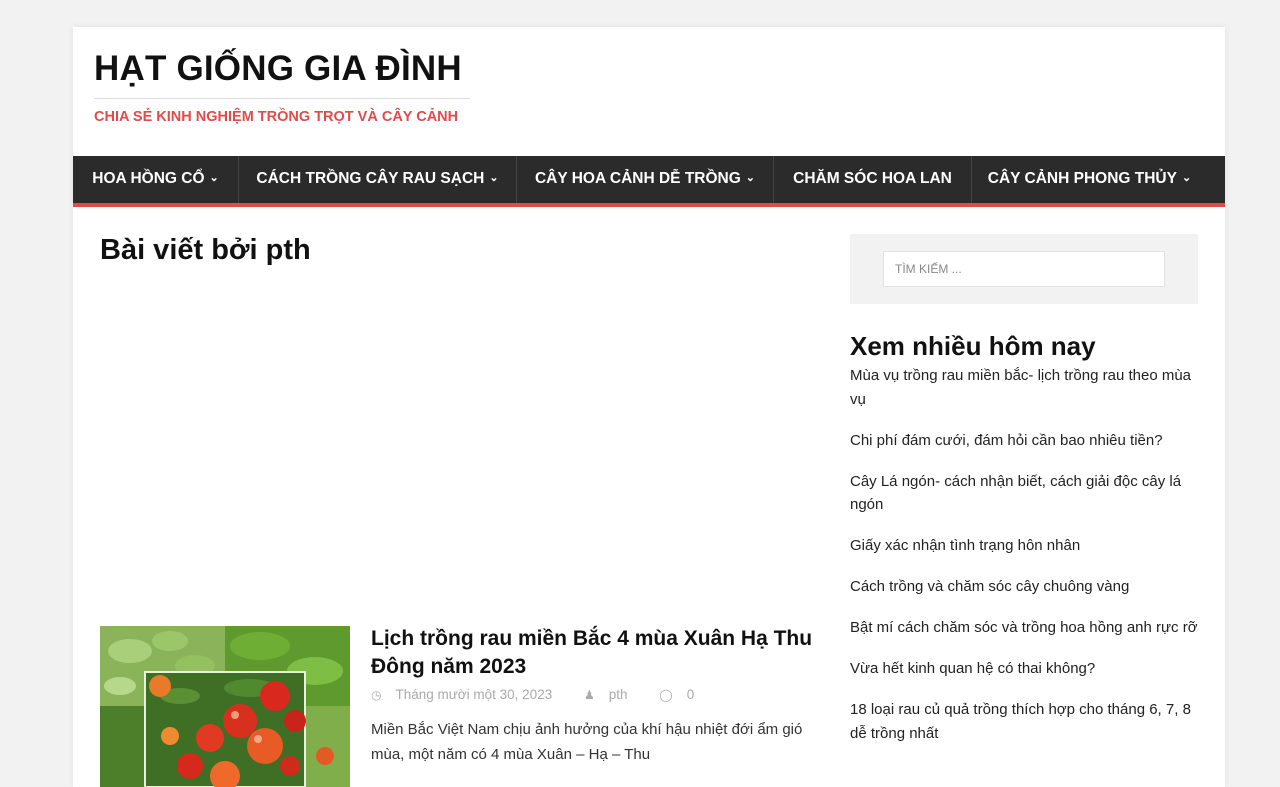 This screenshot has height=787, width=1280. What do you see at coordinates (473, 694) in the screenshot?
I see `post-date-text: Tháng mười một 30, 2023` at bounding box center [473, 694].